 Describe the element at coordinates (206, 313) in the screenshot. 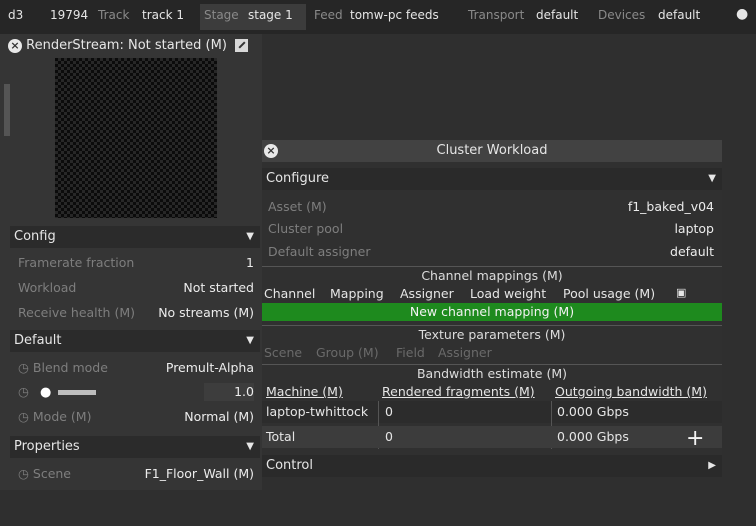

I see `receive-health-value: No streams (M)` at that location.